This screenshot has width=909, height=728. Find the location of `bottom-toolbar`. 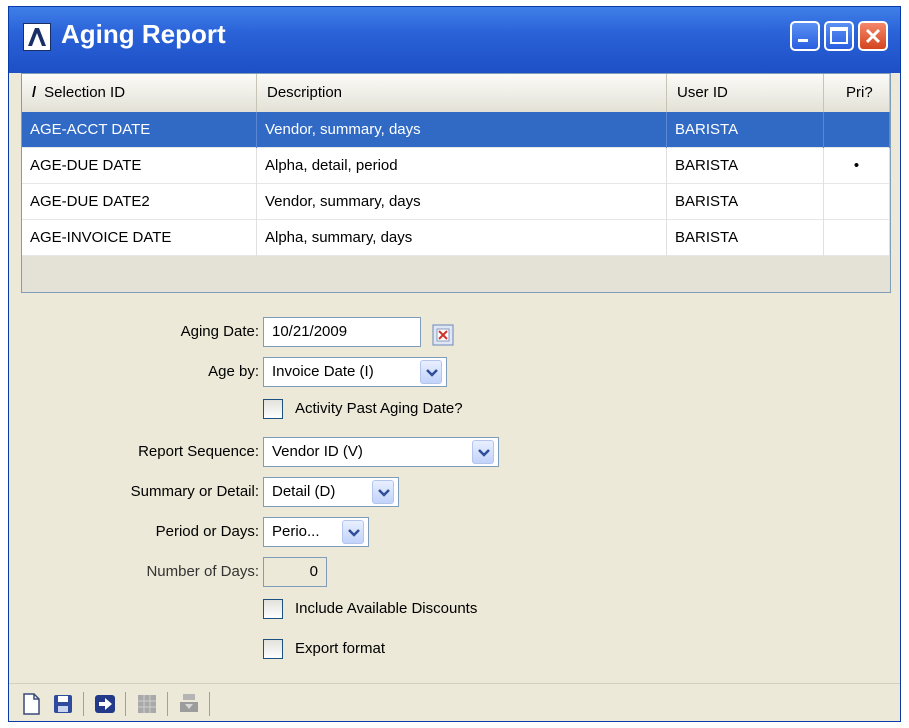

bottom-toolbar is located at coordinates (454, 702).